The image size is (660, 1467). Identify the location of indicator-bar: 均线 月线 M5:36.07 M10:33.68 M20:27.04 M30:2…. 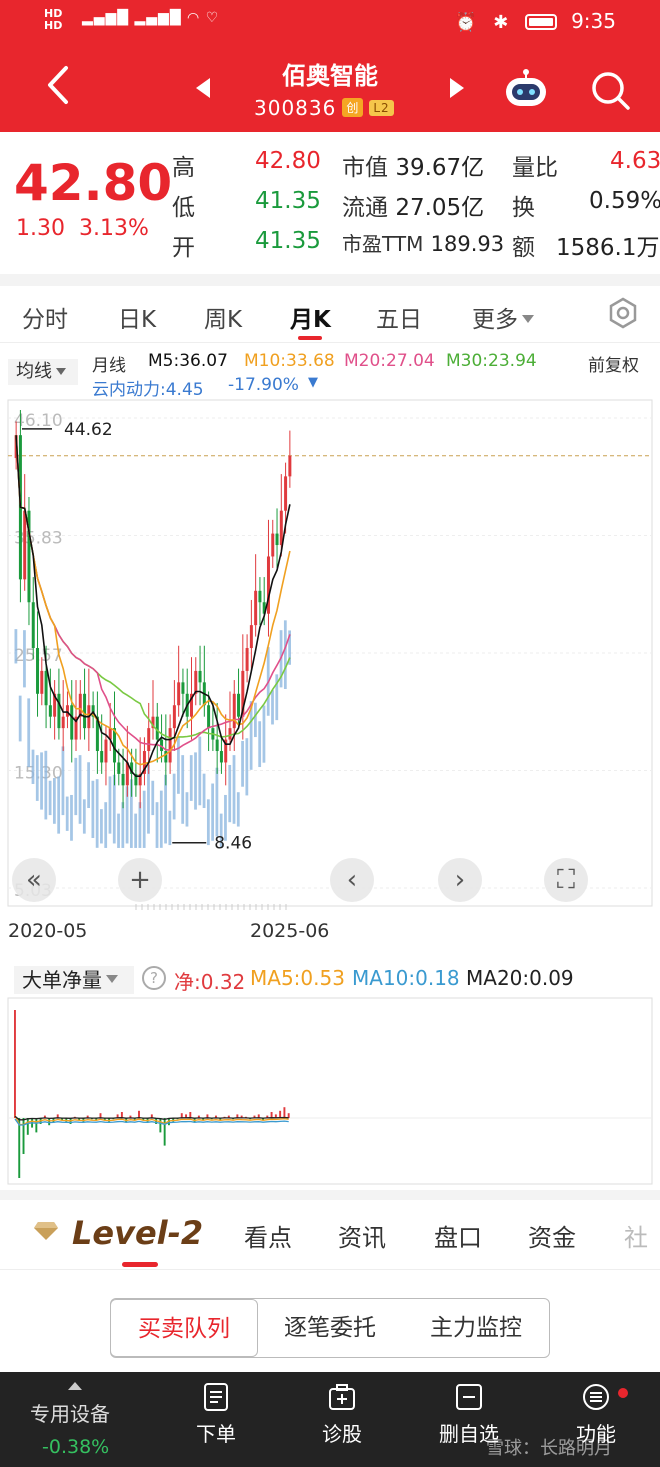
(330, 371).